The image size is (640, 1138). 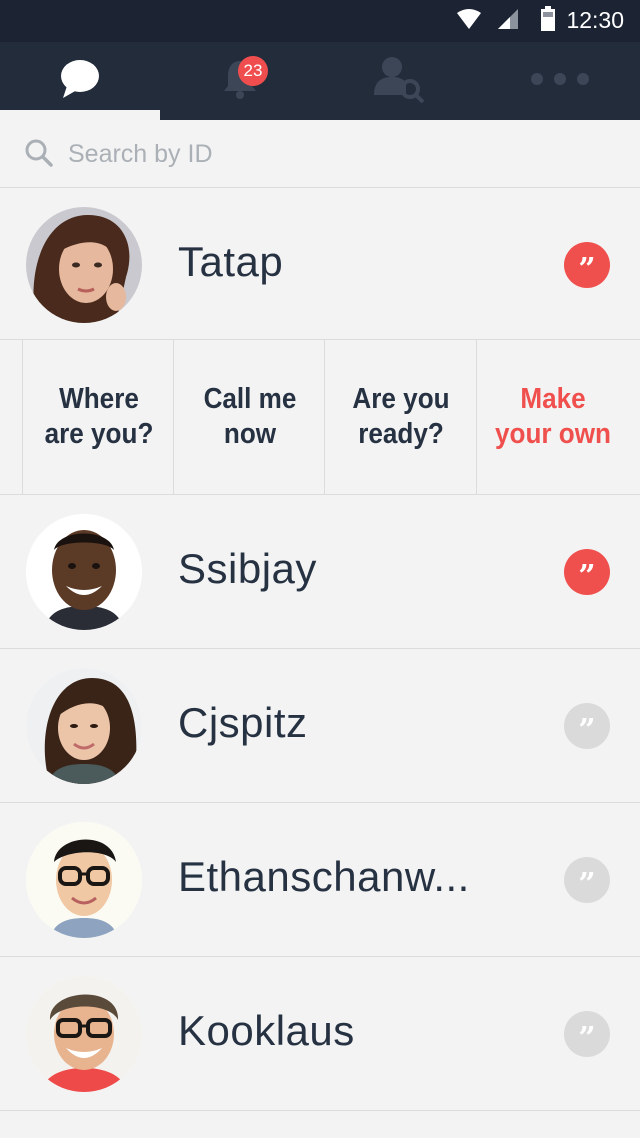 What do you see at coordinates (266, 1030) in the screenshot?
I see `contact-name: Kooklaus` at bounding box center [266, 1030].